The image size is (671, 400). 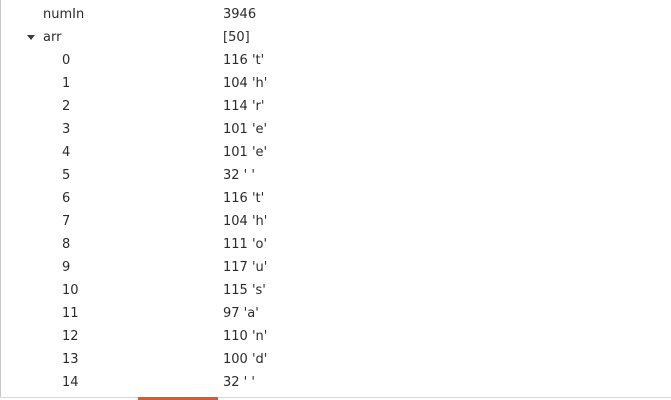 What do you see at coordinates (336, 267) in the screenshot?
I see `array-element-row: 9 117 'u'` at bounding box center [336, 267].